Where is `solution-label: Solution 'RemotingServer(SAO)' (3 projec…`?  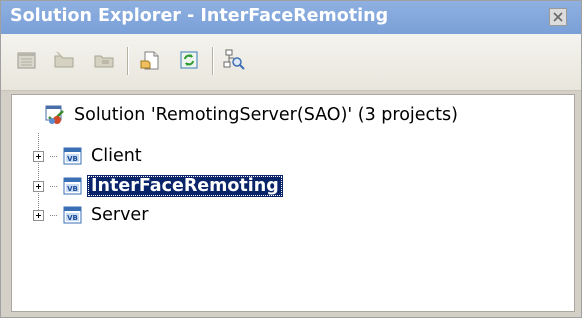
solution-label: Solution 'RemotingServer(SAO)' (3 projec… is located at coordinates (266, 115).